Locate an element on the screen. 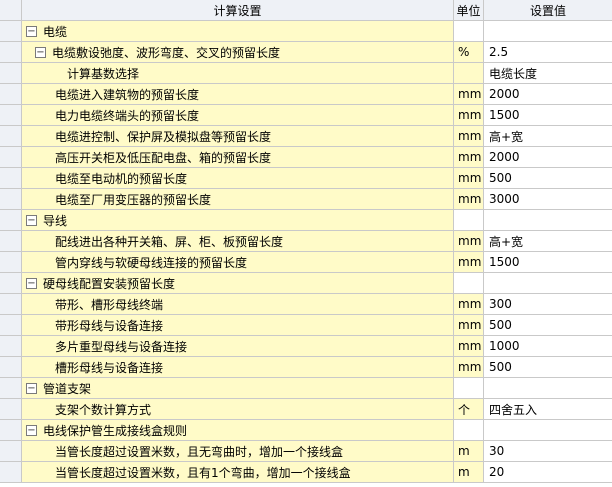 Image resolution: width=612 pixels, height=487 pixels. setting-value: 1000 is located at coordinates (548, 346).